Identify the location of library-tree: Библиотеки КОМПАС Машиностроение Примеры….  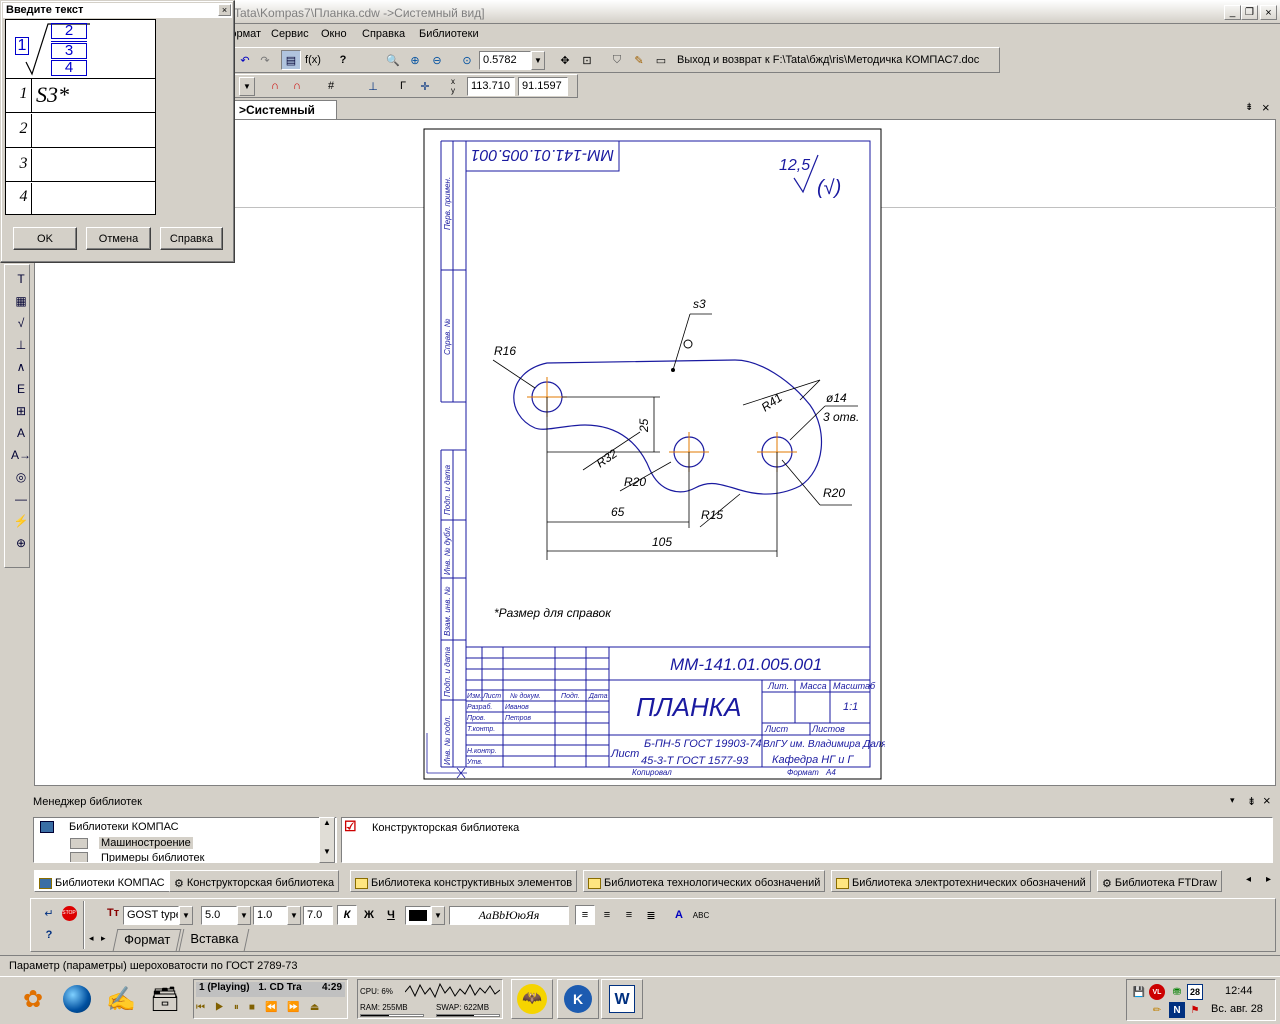
(185, 840).